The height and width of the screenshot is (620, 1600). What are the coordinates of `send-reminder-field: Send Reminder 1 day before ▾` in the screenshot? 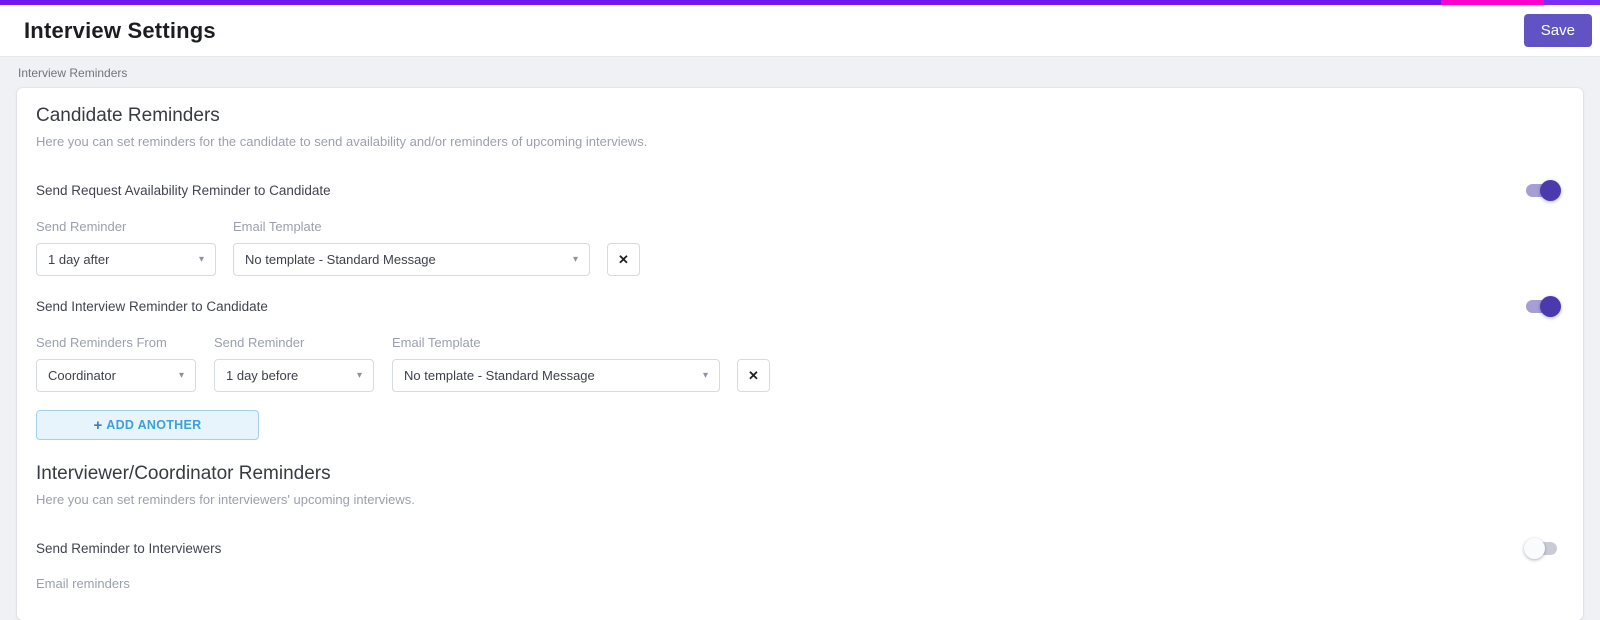 It's located at (285, 363).